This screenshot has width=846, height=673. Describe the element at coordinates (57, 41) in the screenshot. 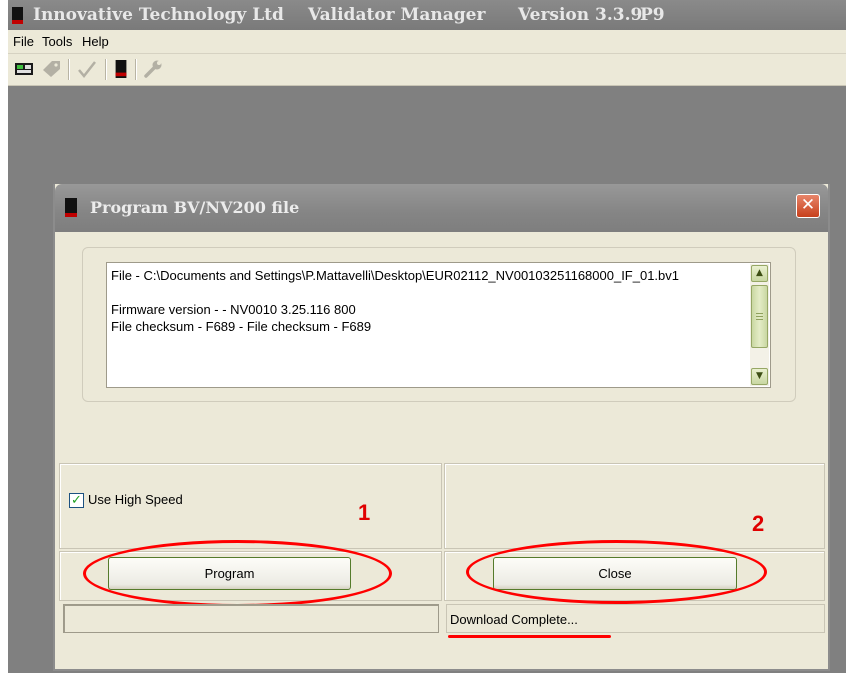

I see `menu-tools: Tools` at that location.